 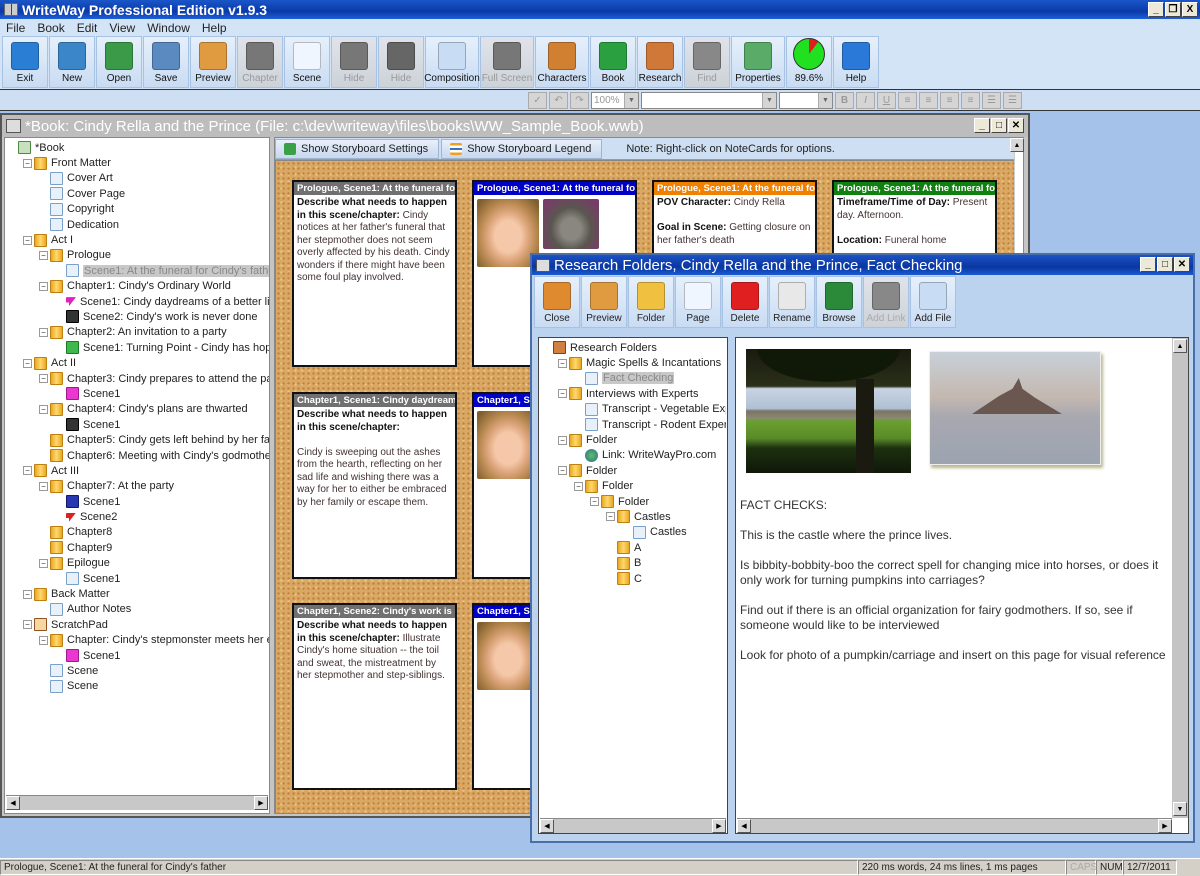 What do you see at coordinates (856, 62) in the screenshot?
I see `help-button: Help` at bounding box center [856, 62].